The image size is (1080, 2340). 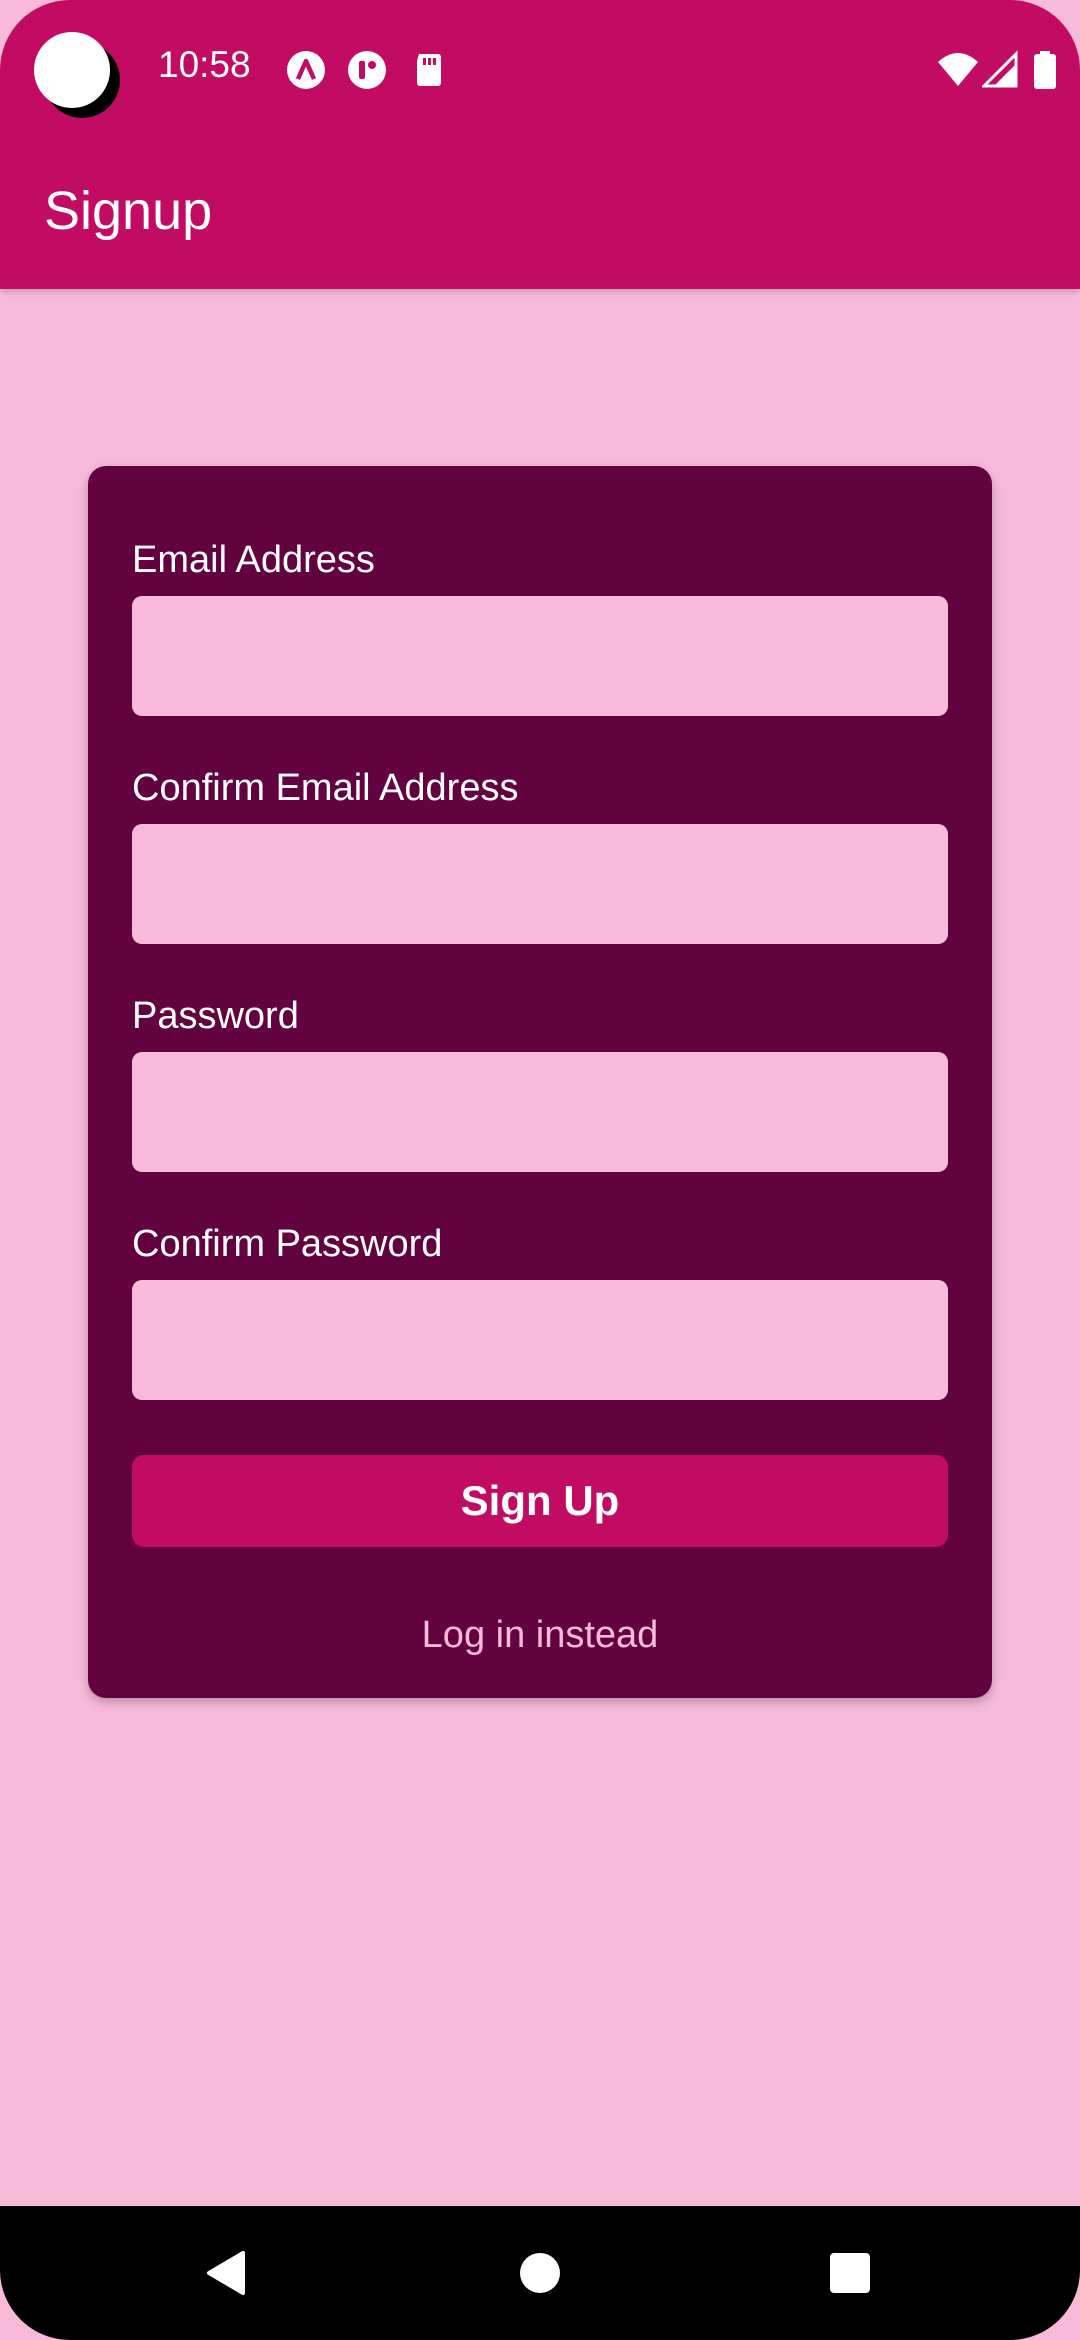 I want to click on app-notification-icon, so click(x=306, y=70).